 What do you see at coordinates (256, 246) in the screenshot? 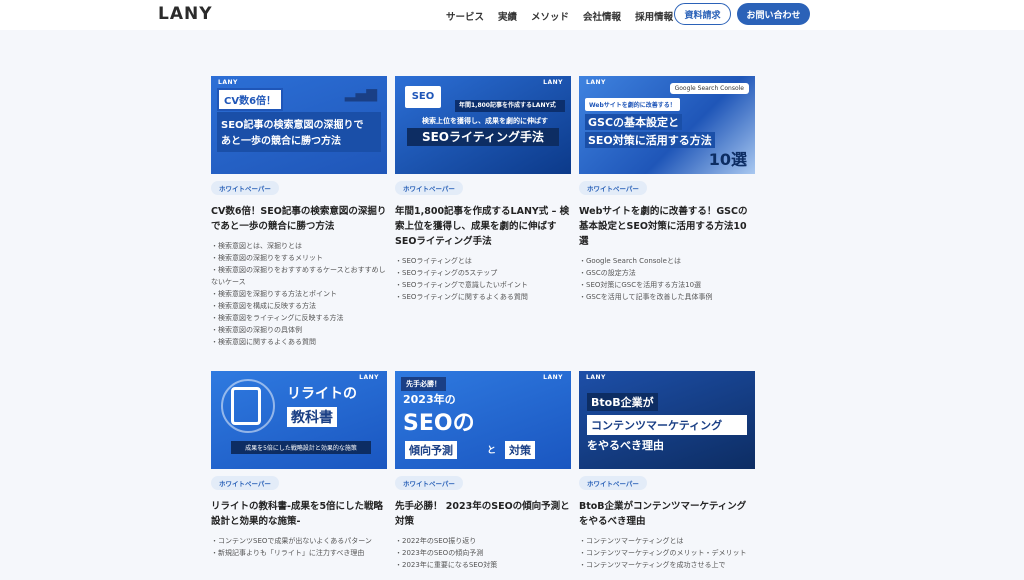
I see `toc-item: ・検索意図とは、深掘りとは` at bounding box center [256, 246].